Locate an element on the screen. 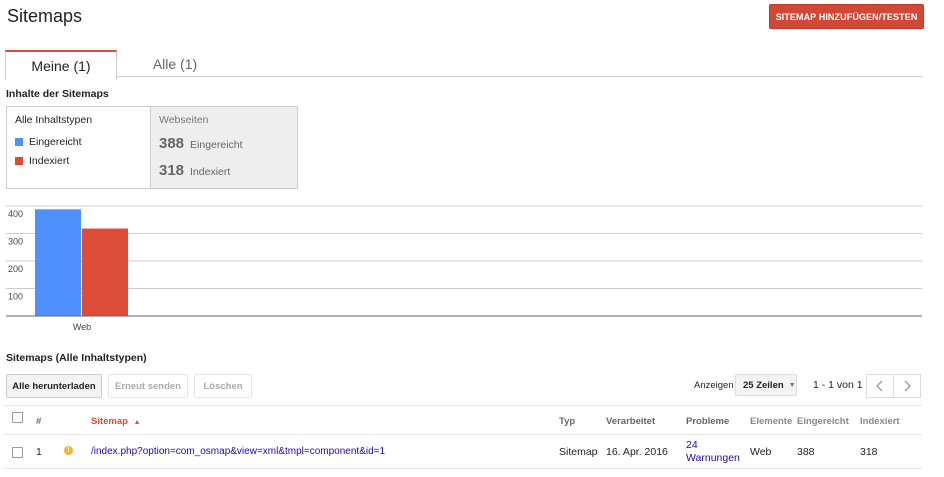 This screenshot has width=944, height=477. pagination-info: 1 - 1 von 1 is located at coordinates (838, 385).